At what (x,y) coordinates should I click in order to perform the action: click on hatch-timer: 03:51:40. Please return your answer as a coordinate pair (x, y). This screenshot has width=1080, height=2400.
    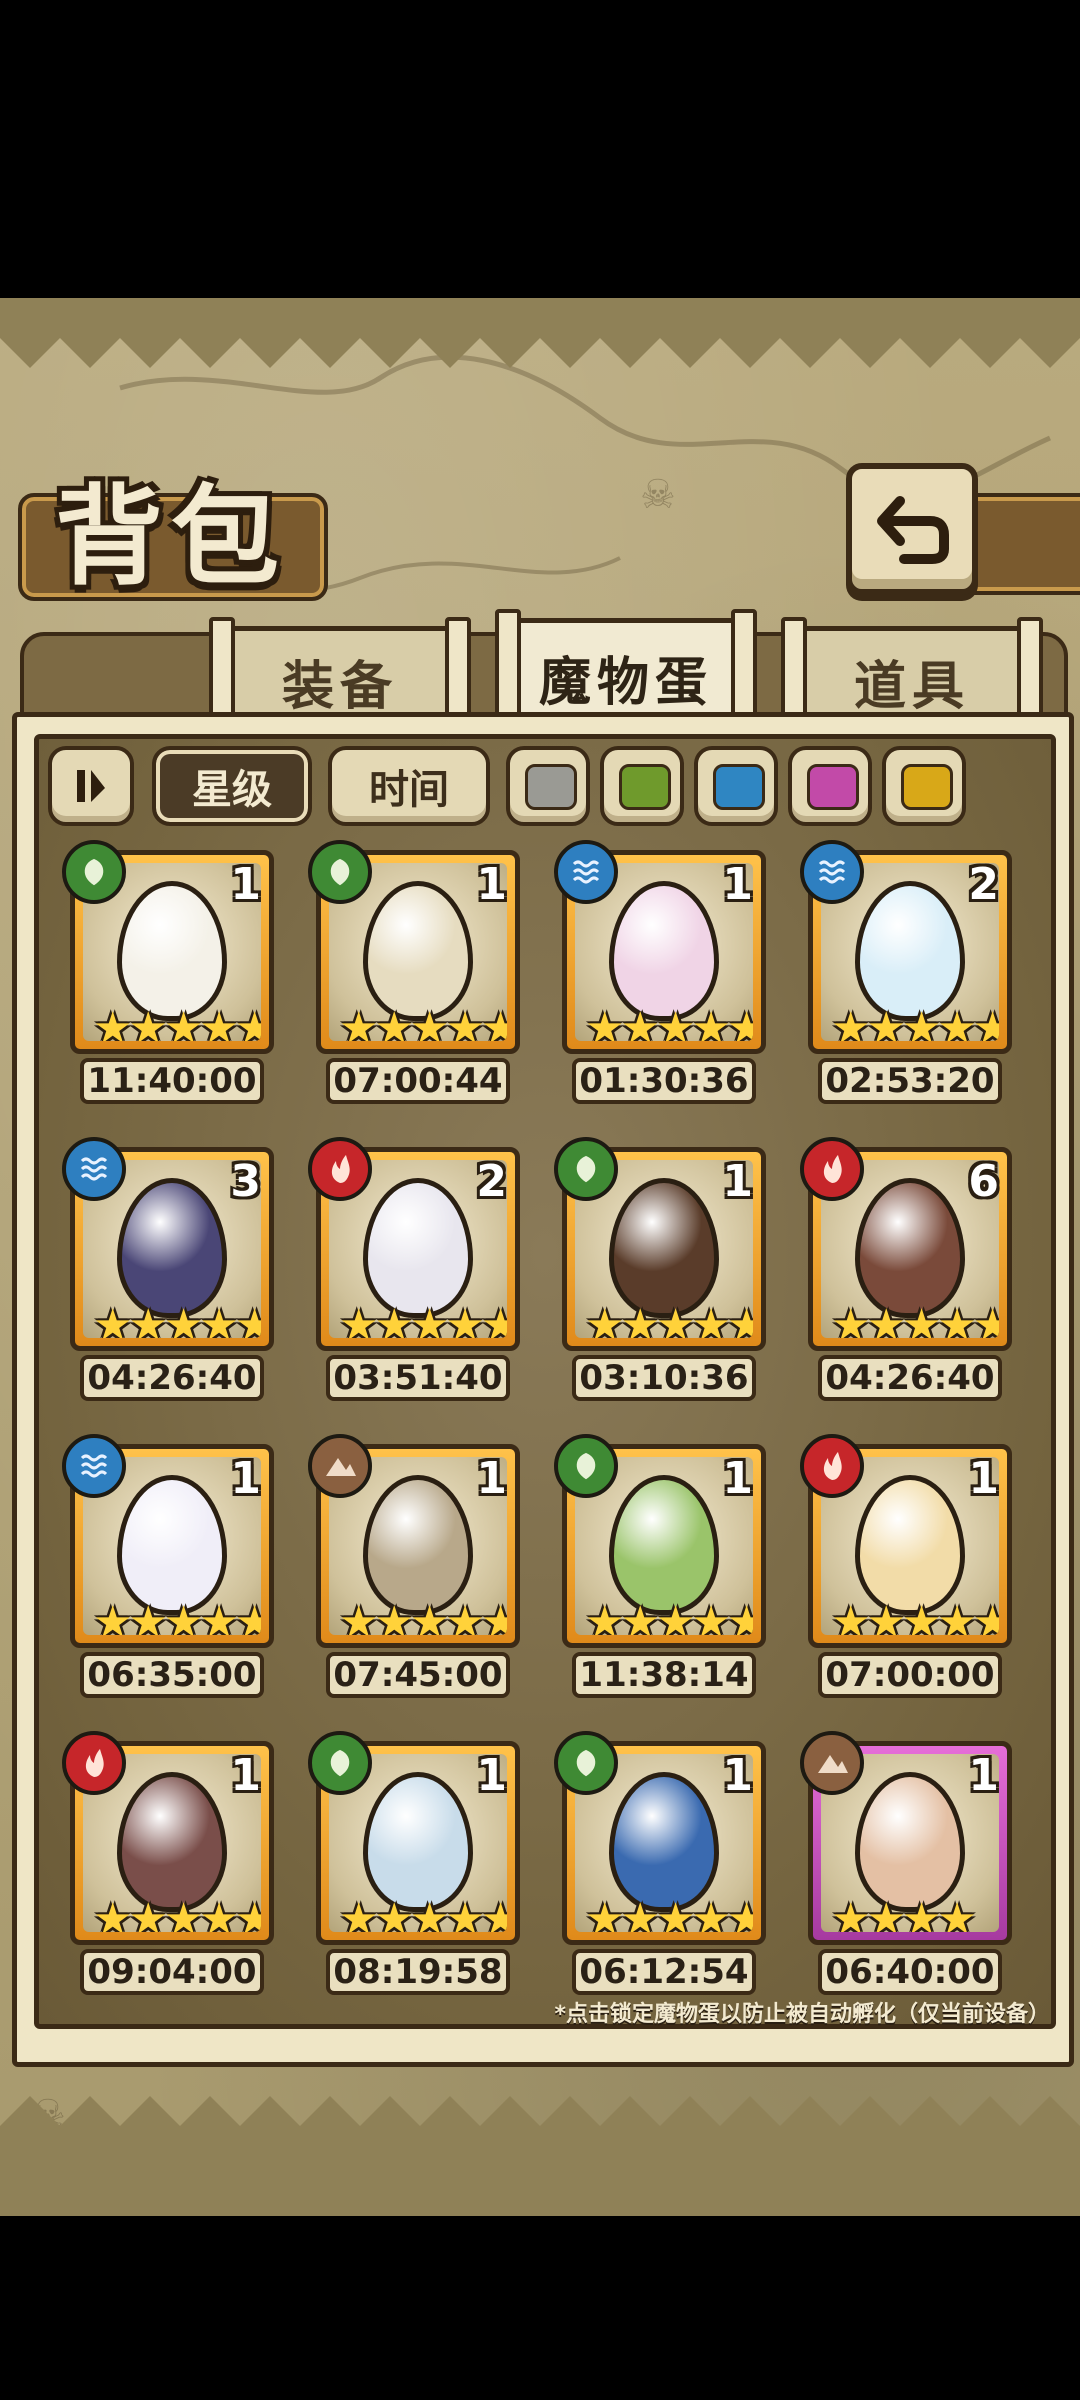
    Looking at the image, I should click on (418, 1378).